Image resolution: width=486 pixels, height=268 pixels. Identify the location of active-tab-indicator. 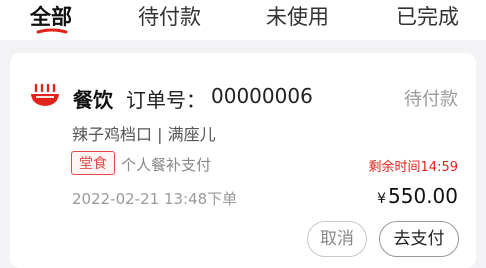
(52, 31).